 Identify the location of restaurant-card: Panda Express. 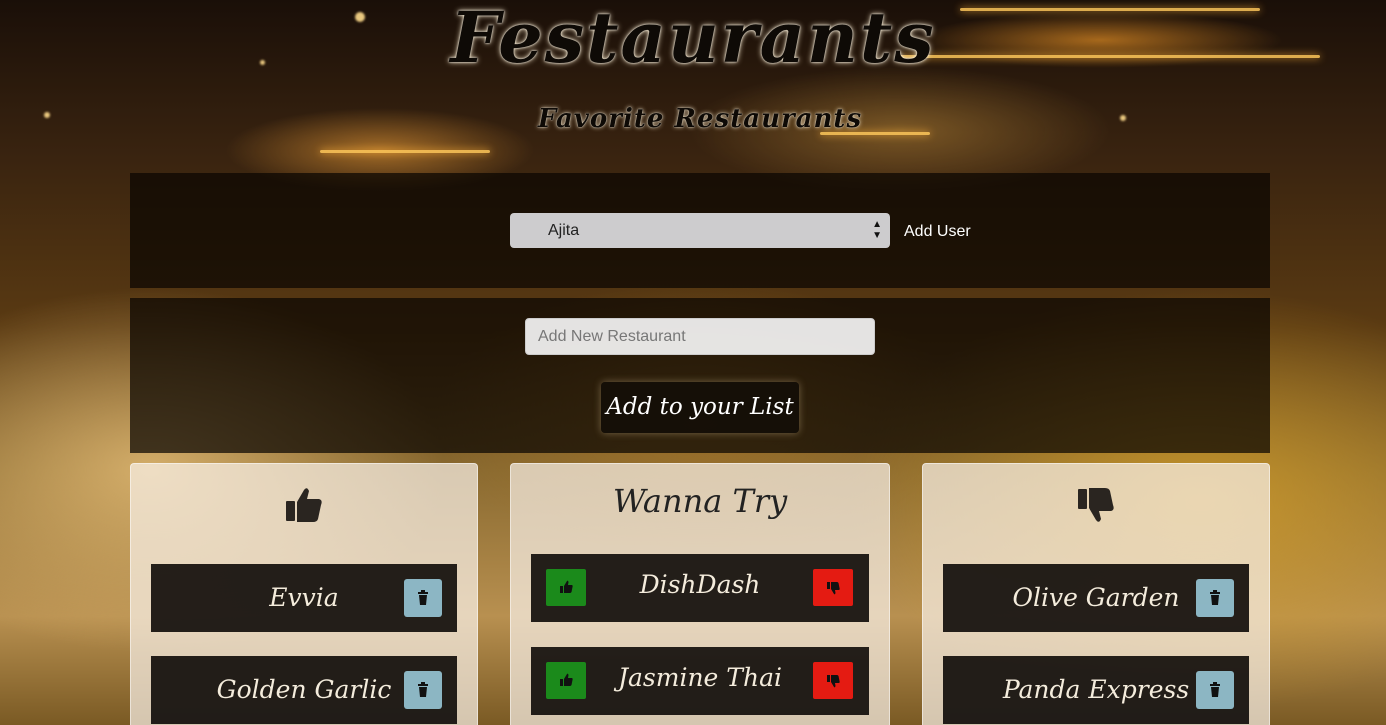
(1096, 690).